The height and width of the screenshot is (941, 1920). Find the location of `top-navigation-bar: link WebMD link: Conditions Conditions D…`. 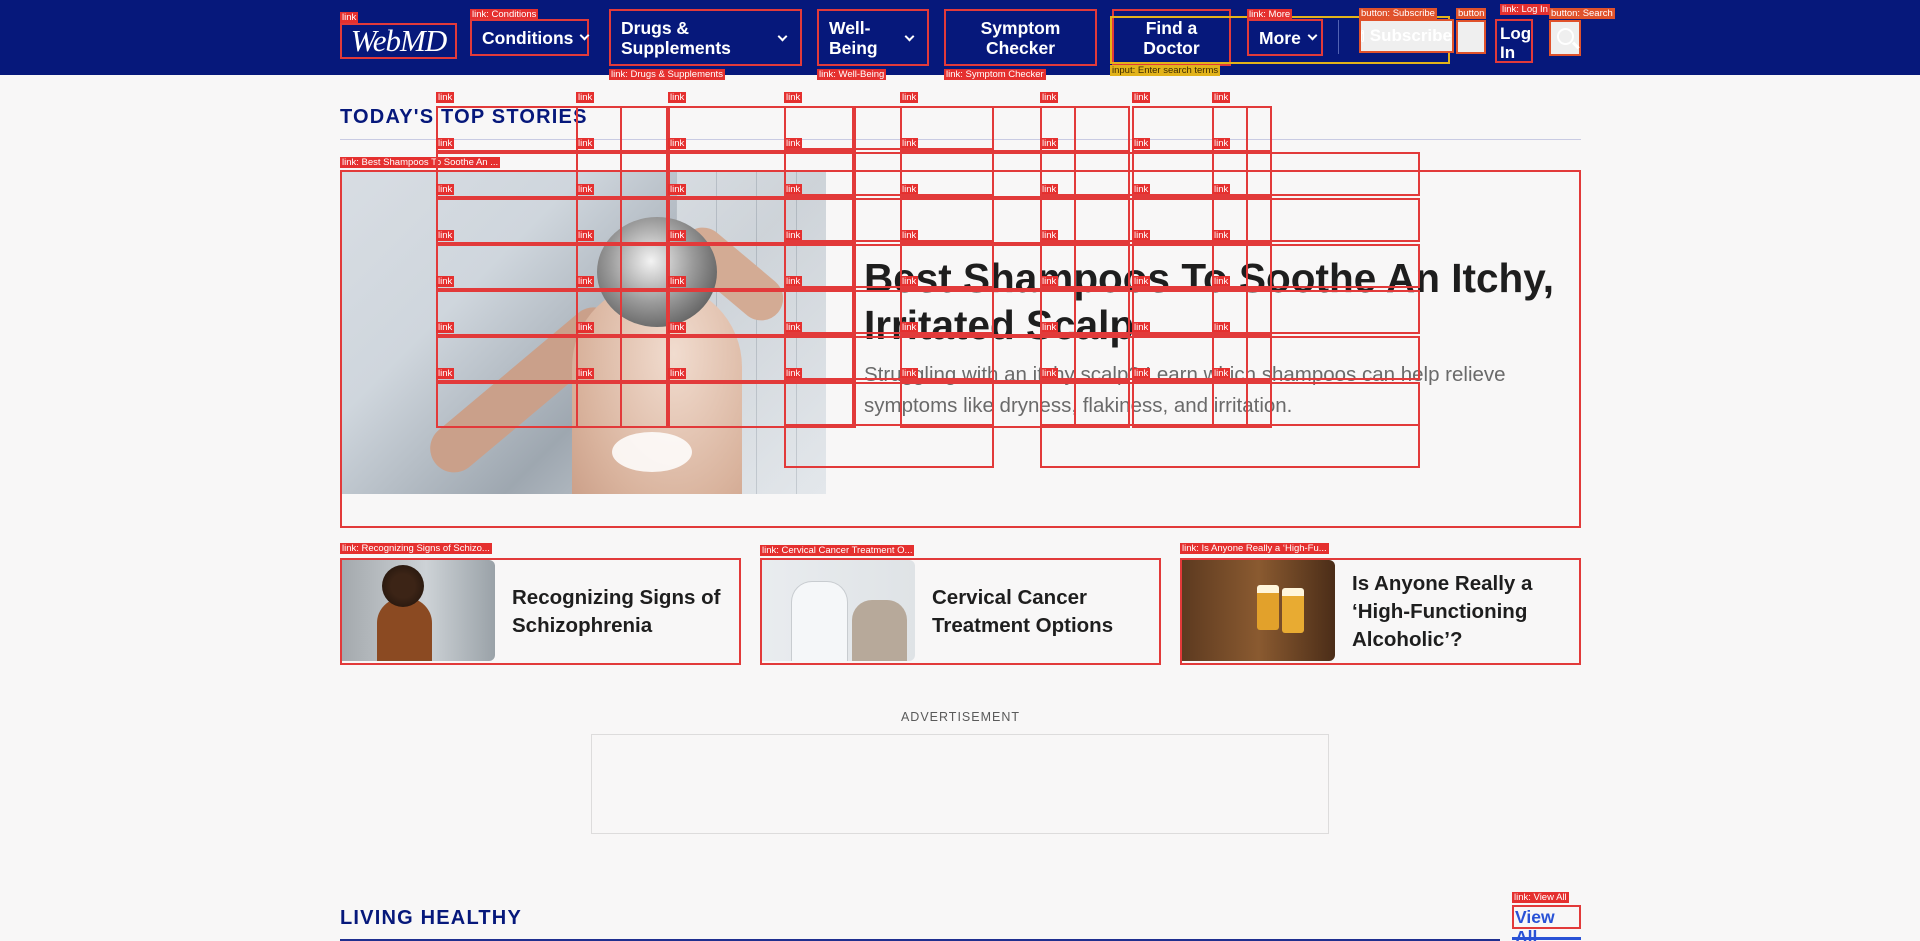

top-navigation-bar: link WebMD link: Conditions Conditions D… is located at coordinates (960, 40).